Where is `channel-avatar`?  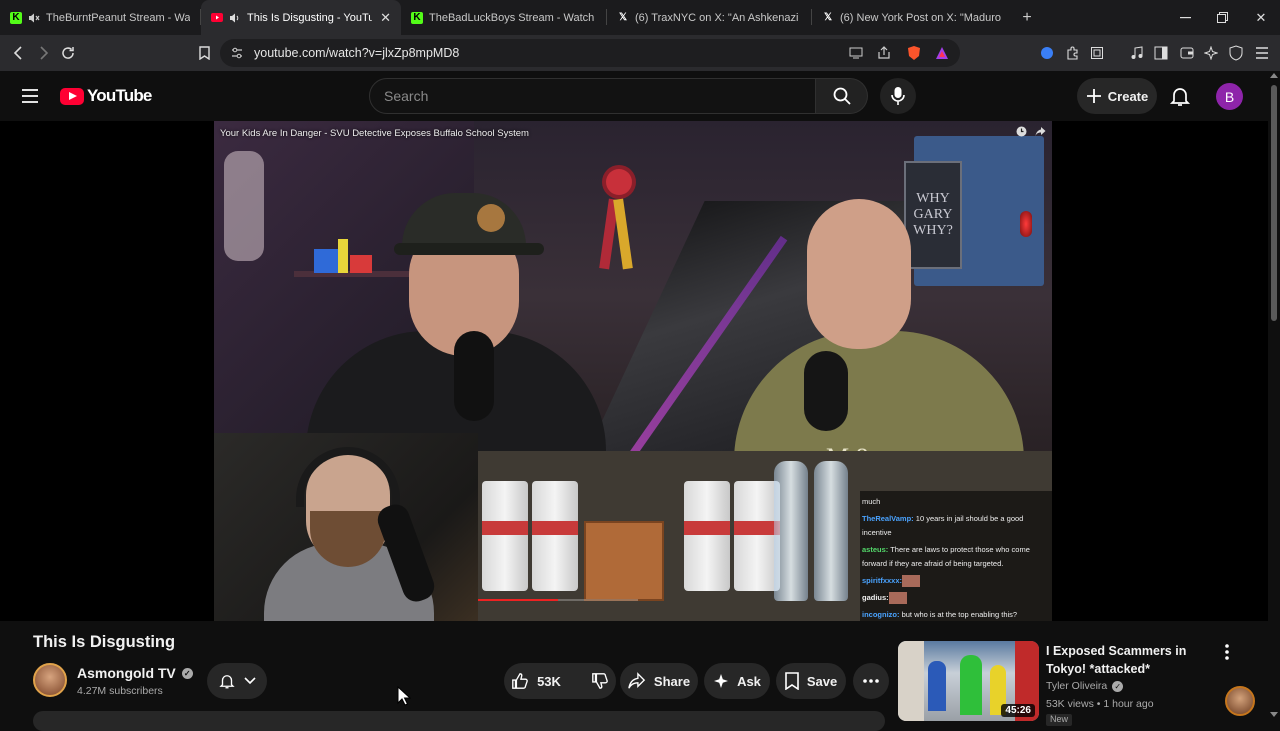
channel-avatar is located at coordinates (50, 680).